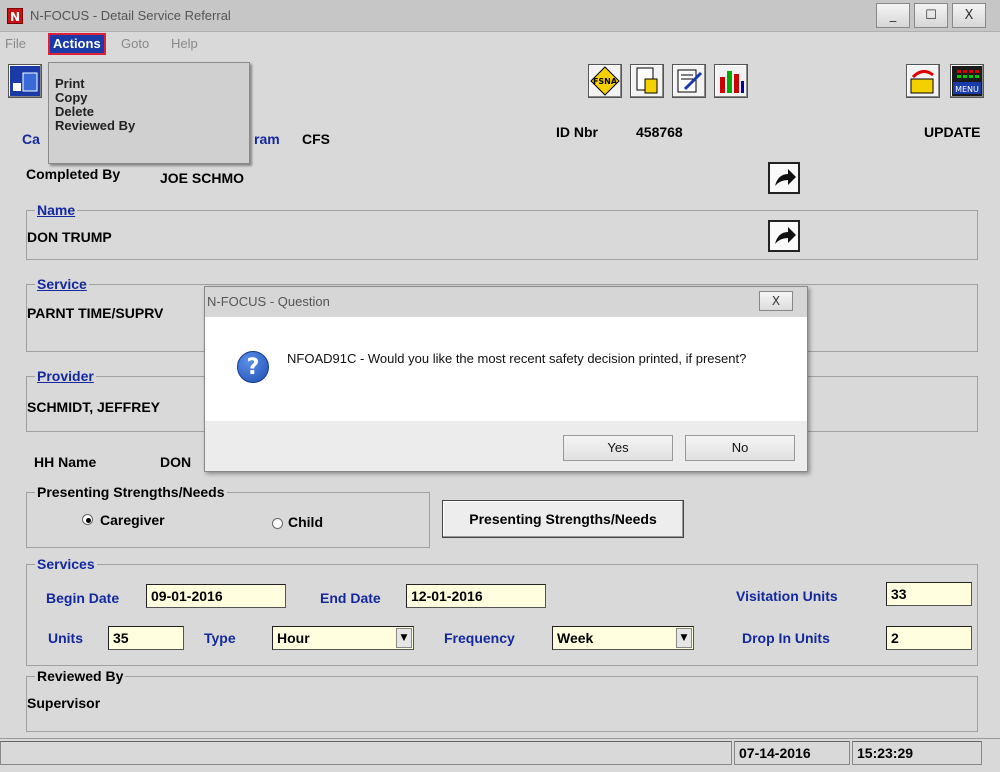 The height and width of the screenshot is (772, 1000). I want to click on menu-item-delete: Delete, so click(152, 112).